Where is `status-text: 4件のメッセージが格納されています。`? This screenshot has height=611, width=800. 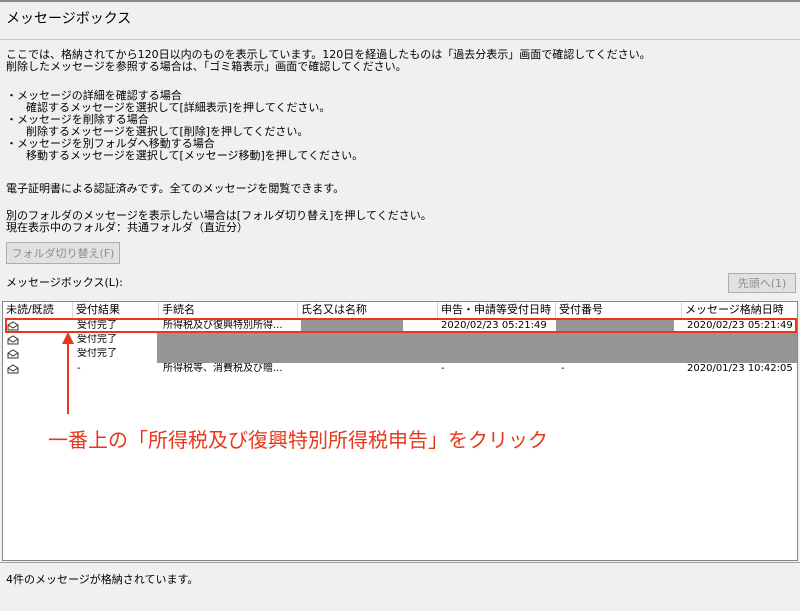
status-text: 4件のメッセージが格納されています。 is located at coordinates (102, 579).